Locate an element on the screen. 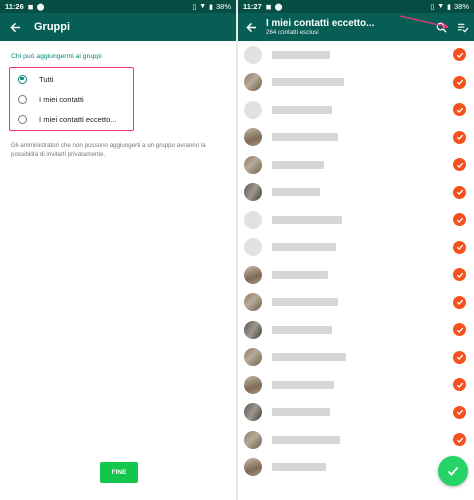 Image resolution: width=474 pixels, height=500 pixels. done-button: FINE is located at coordinates (119, 472).